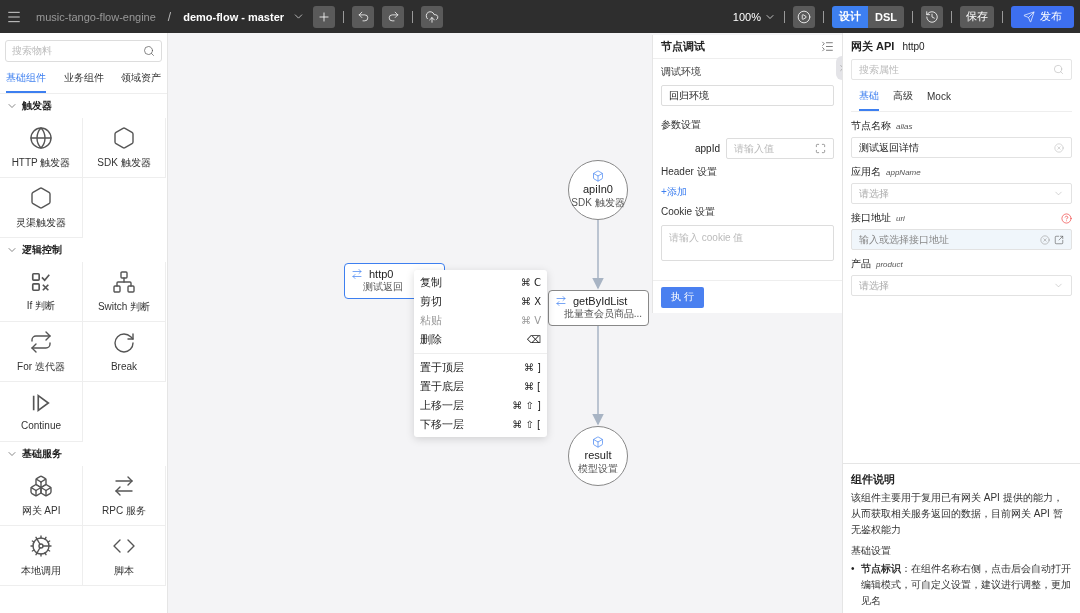  Describe the element at coordinates (850, 16) in the screenshot. I see `mode-tab: 设计` at that location.